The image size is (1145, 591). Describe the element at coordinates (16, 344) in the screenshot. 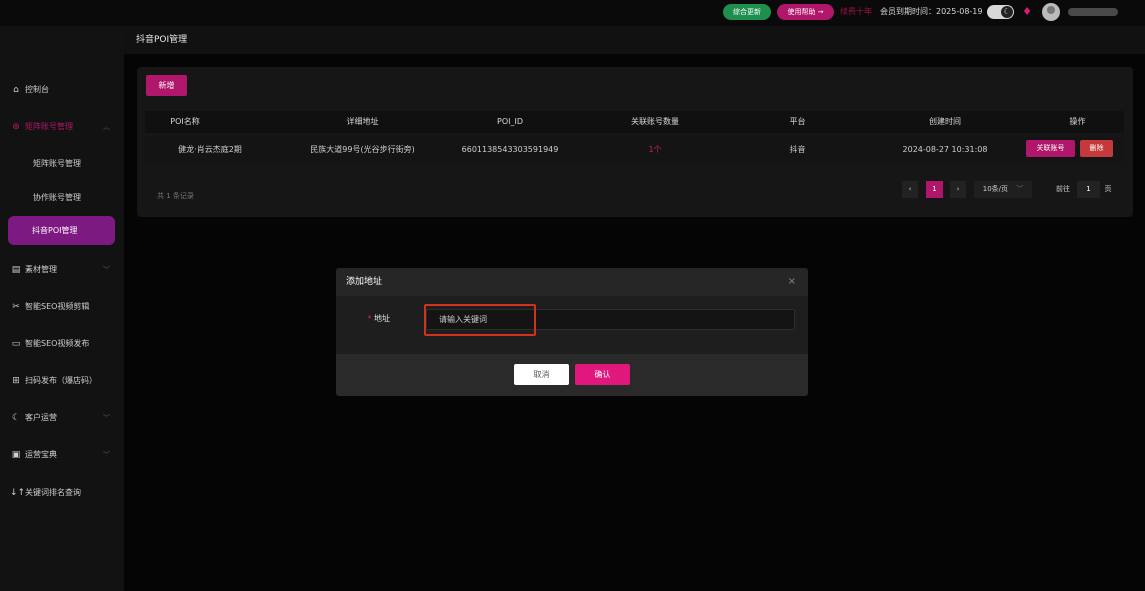

I see `video-icon: ▭` at that location.